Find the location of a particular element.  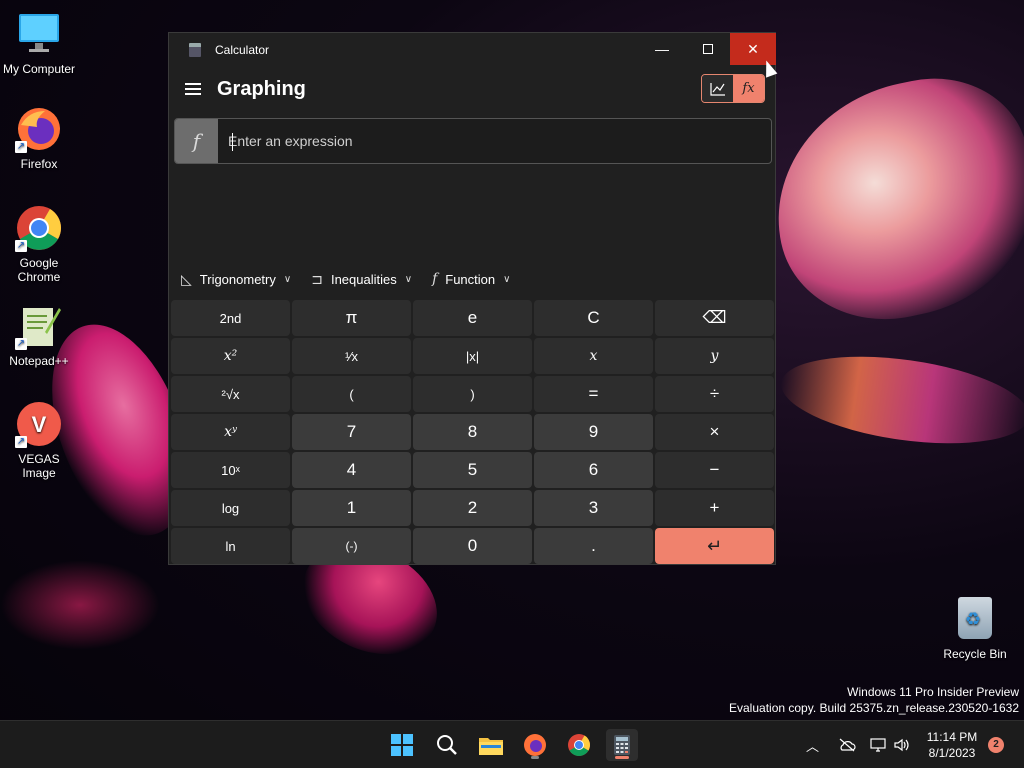

desktop-icon-vegas-image: V ↗ VEGAS Image is located at coordinates (39, 440).